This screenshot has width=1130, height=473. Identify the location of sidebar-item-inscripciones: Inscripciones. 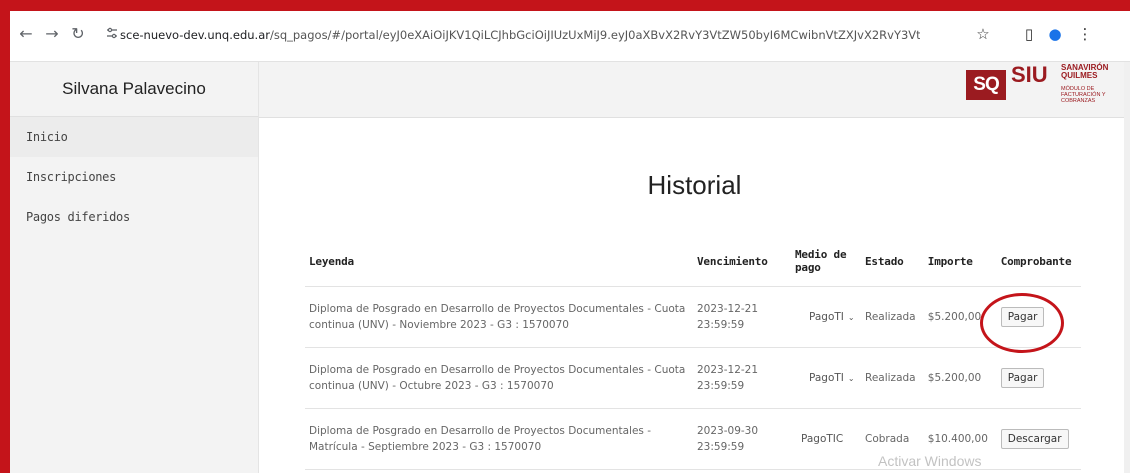
(134, 177).